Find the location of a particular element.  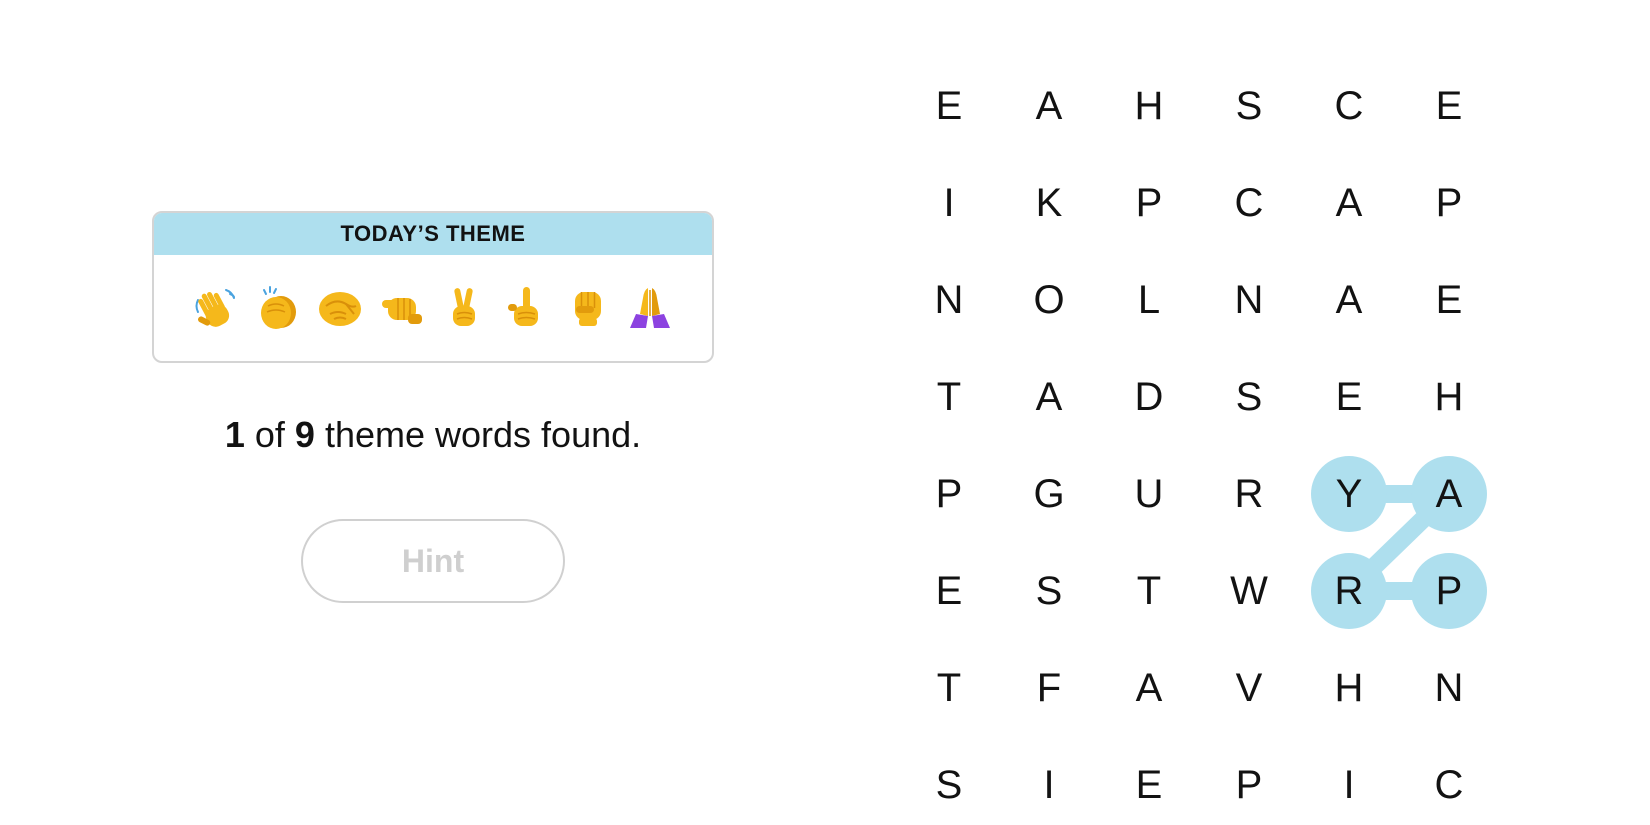

hint-button: Hint is located at coordinates (433, 561).